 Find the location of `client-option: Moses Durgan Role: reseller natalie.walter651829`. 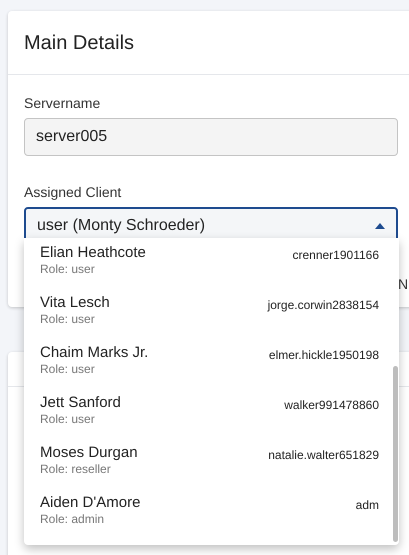

client-option: Moses Durgan Role: reseller natalie.walter651829 is located at coordinates (201, 463).